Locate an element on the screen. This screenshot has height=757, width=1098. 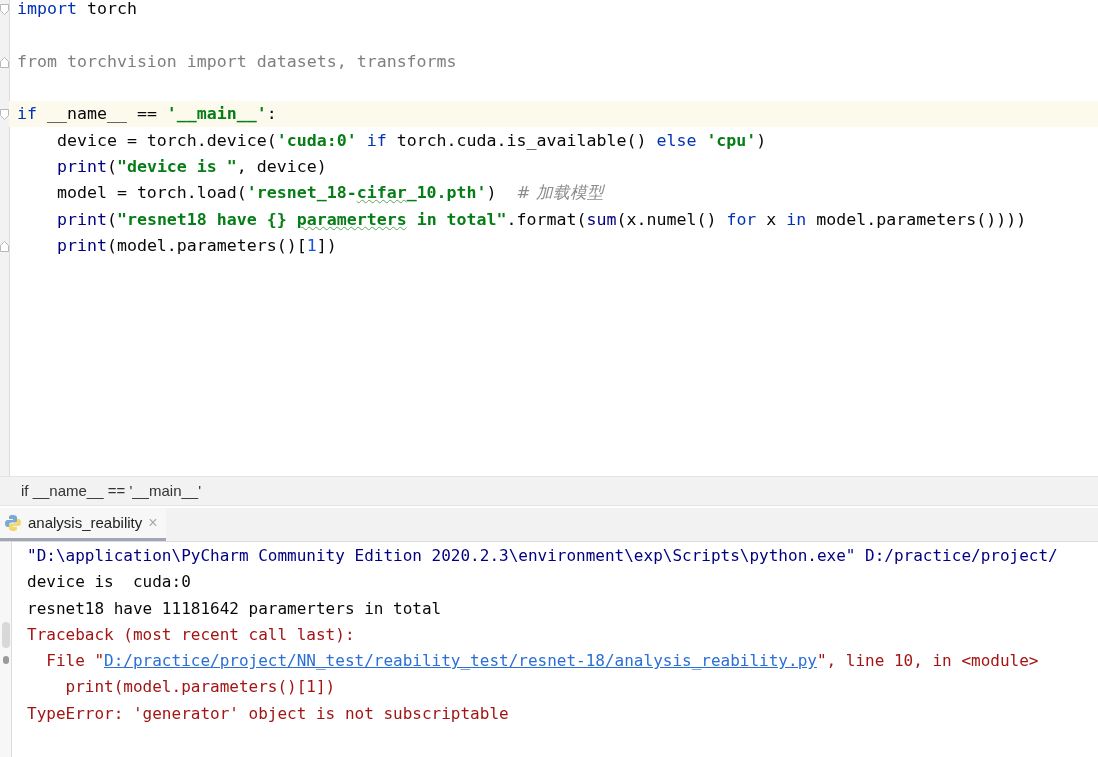
console-line: File "D:/practice/project/NN_test/reability_test/resnet-18/analysis_reability.py", line 10, in <module> is located at coordinates (542, 661).